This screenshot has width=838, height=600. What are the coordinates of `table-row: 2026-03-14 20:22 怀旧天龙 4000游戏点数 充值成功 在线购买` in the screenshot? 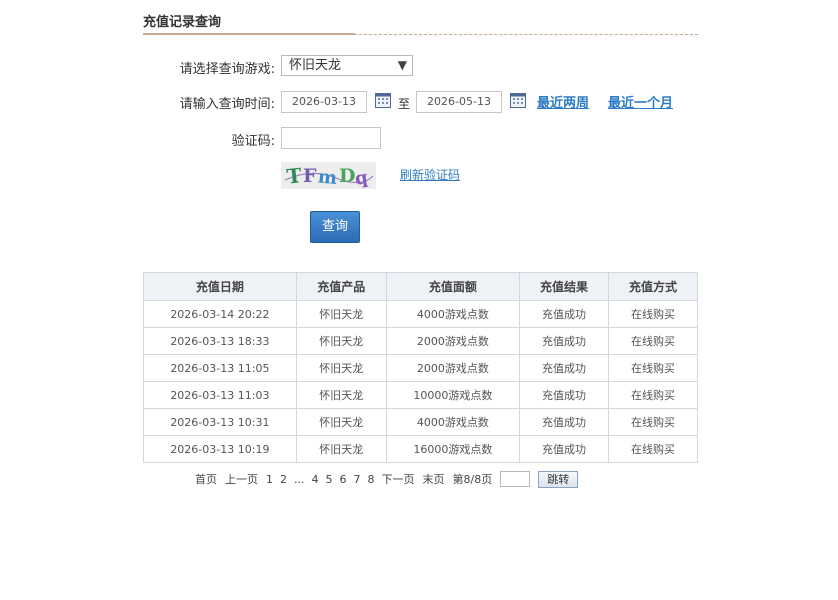 It's located at (420, 314).